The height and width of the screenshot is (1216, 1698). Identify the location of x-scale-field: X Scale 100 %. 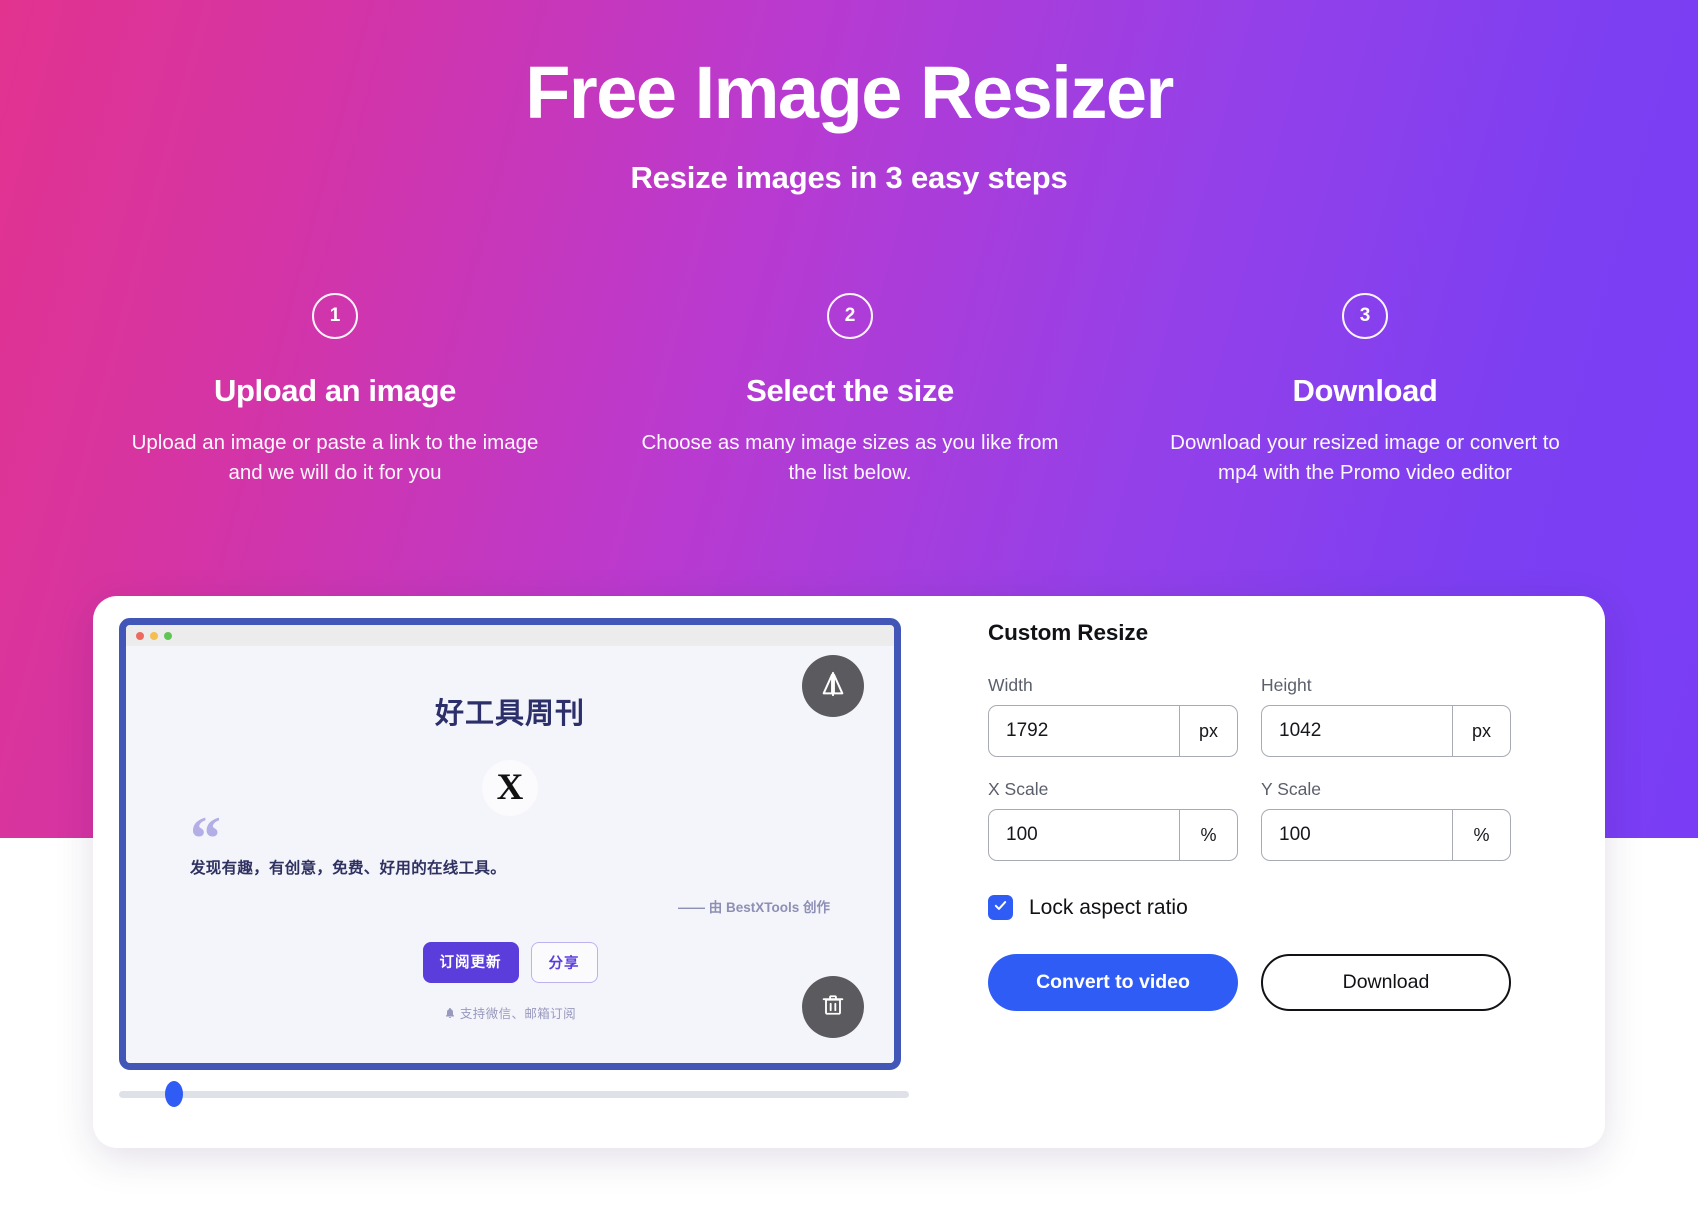
(1113, 820).